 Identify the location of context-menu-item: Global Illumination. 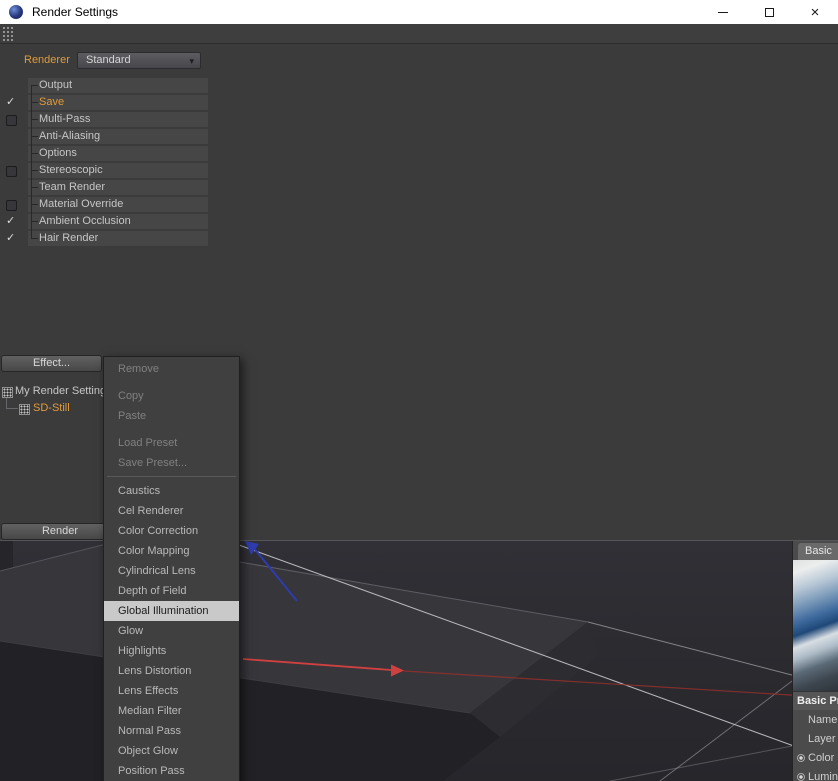
(171, 611).